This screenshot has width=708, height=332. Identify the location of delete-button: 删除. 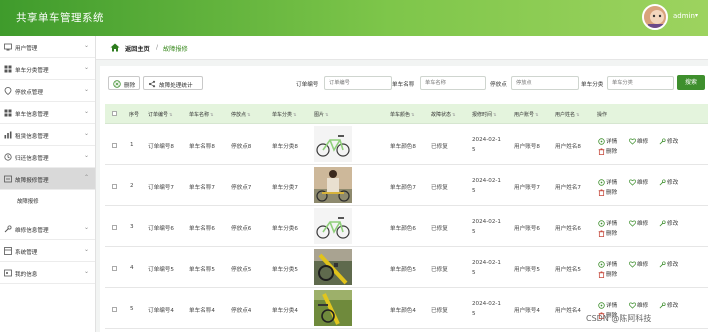
(124, 83).